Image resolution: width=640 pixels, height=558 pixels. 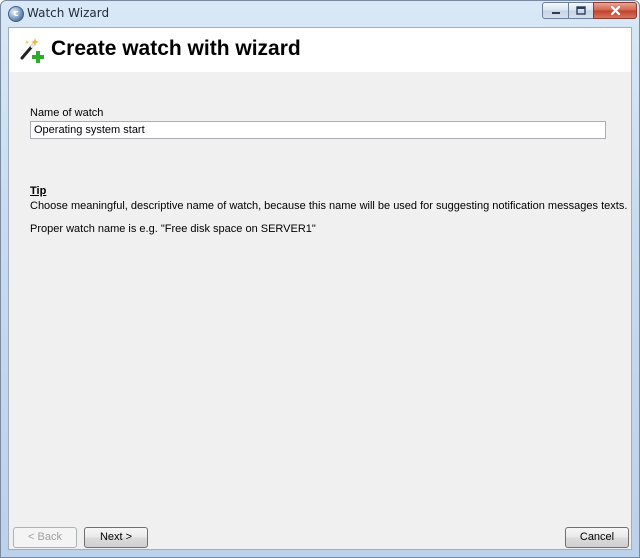 I want to click on wizard-wand-icon, so click(x=32, y=50).